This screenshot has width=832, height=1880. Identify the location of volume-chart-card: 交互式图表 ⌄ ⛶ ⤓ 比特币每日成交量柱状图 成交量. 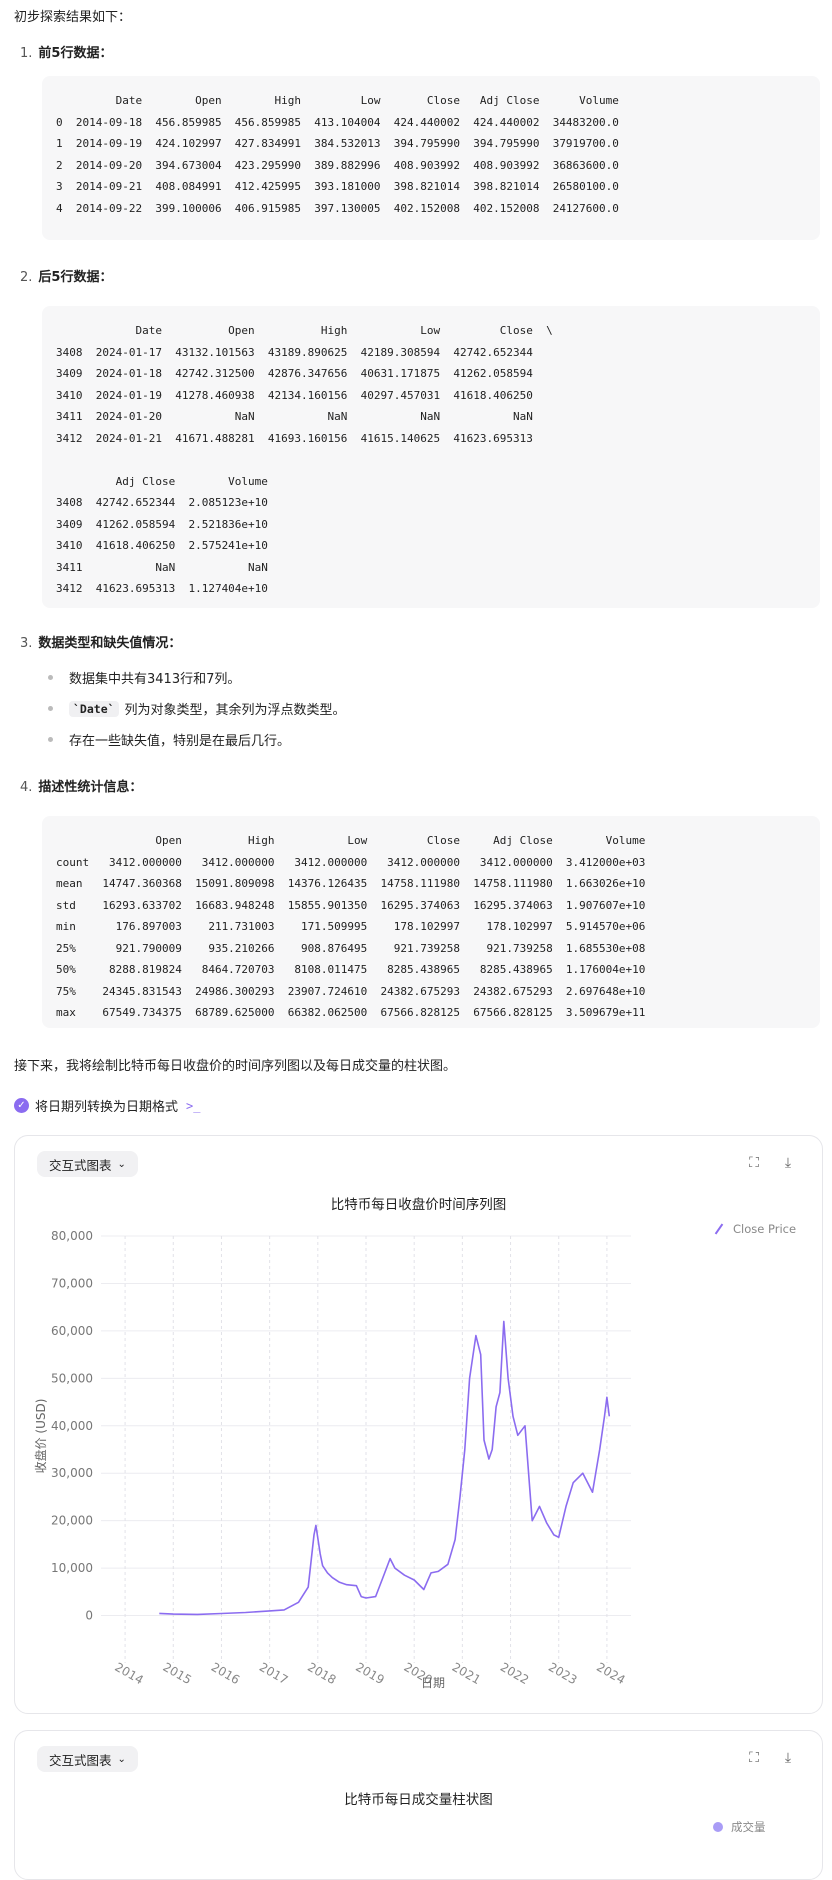
(418, 1805).